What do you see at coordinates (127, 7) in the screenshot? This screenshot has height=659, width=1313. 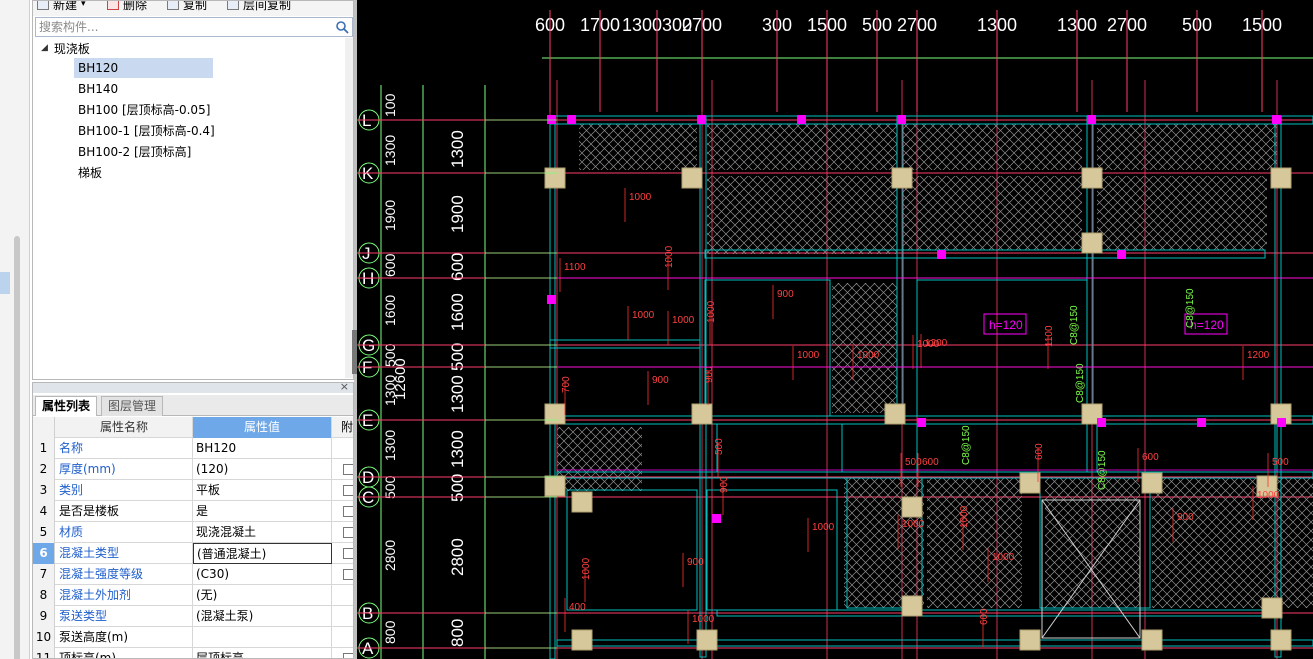 I see `delete-button: 删除` at bounding box center [127, 7].